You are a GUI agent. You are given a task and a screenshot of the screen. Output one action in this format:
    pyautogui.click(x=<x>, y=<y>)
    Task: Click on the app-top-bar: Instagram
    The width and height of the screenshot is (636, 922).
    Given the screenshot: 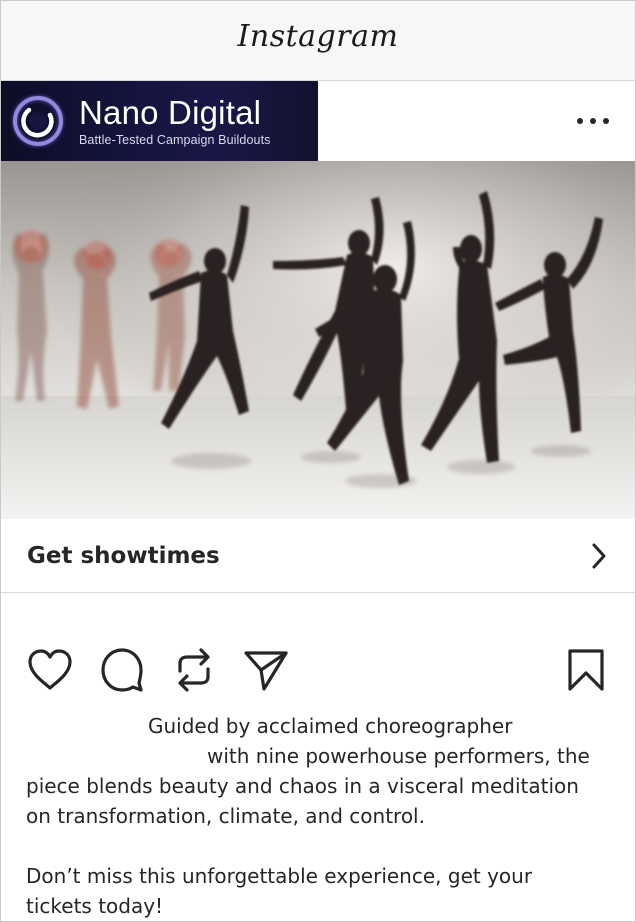 What is the action you would take?
    pyautogui.click(x=318, y=41)
    